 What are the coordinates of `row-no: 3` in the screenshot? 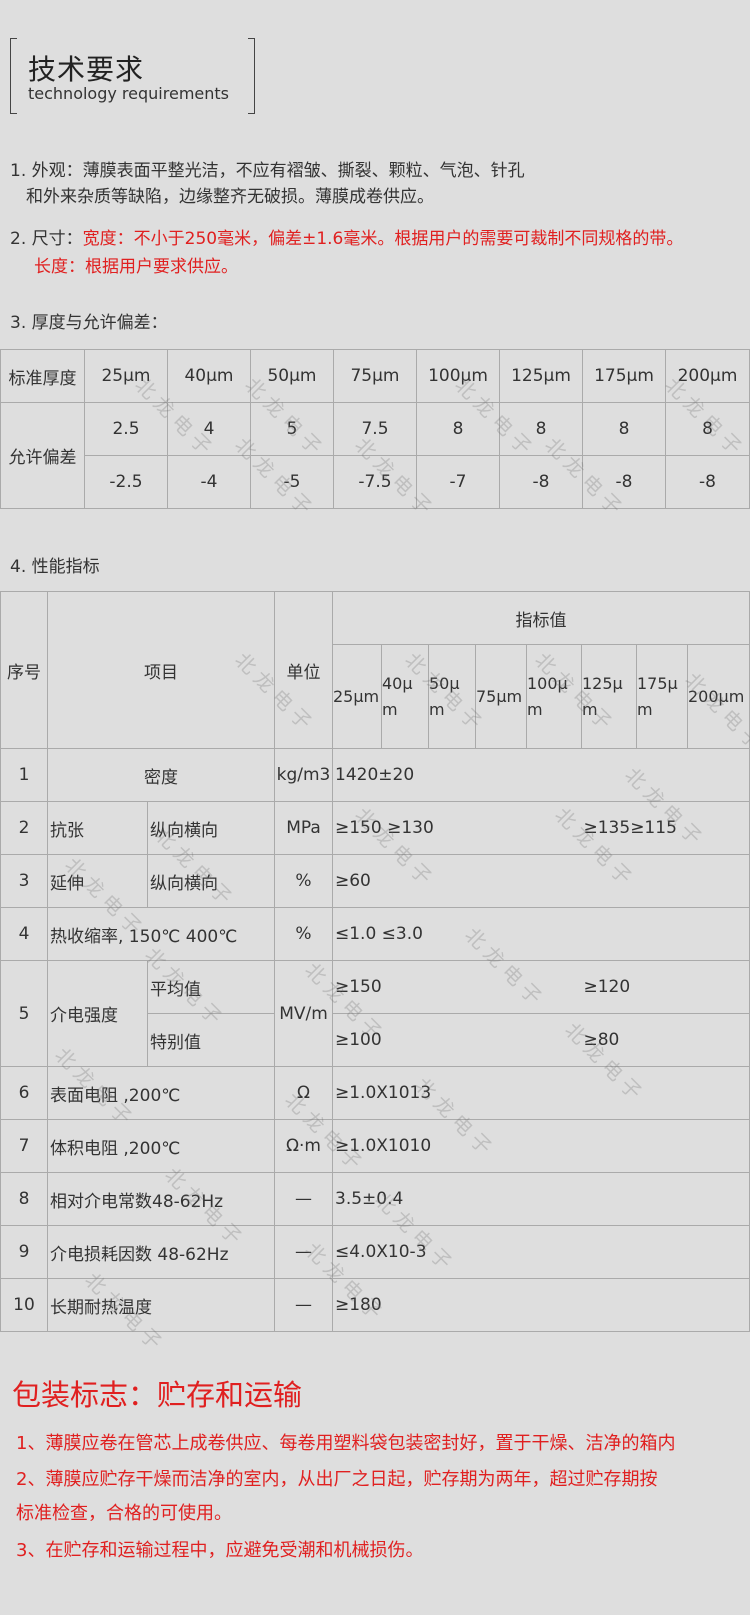 It's located at (24, 881).